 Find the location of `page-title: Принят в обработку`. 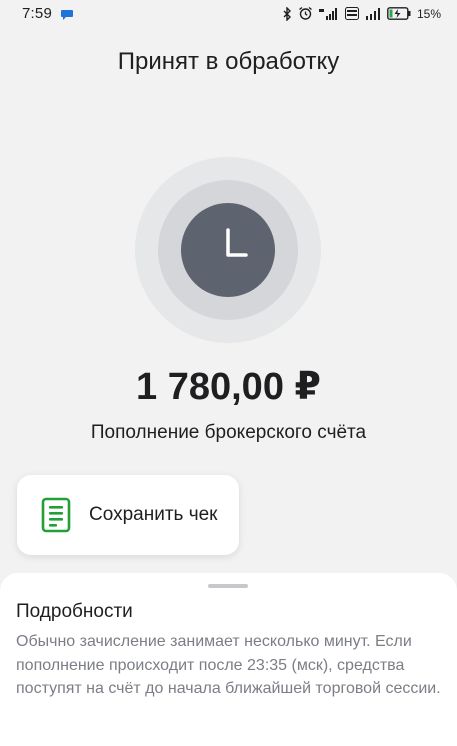

page-title: Принят в обработку is located at coordinates (228, 61).